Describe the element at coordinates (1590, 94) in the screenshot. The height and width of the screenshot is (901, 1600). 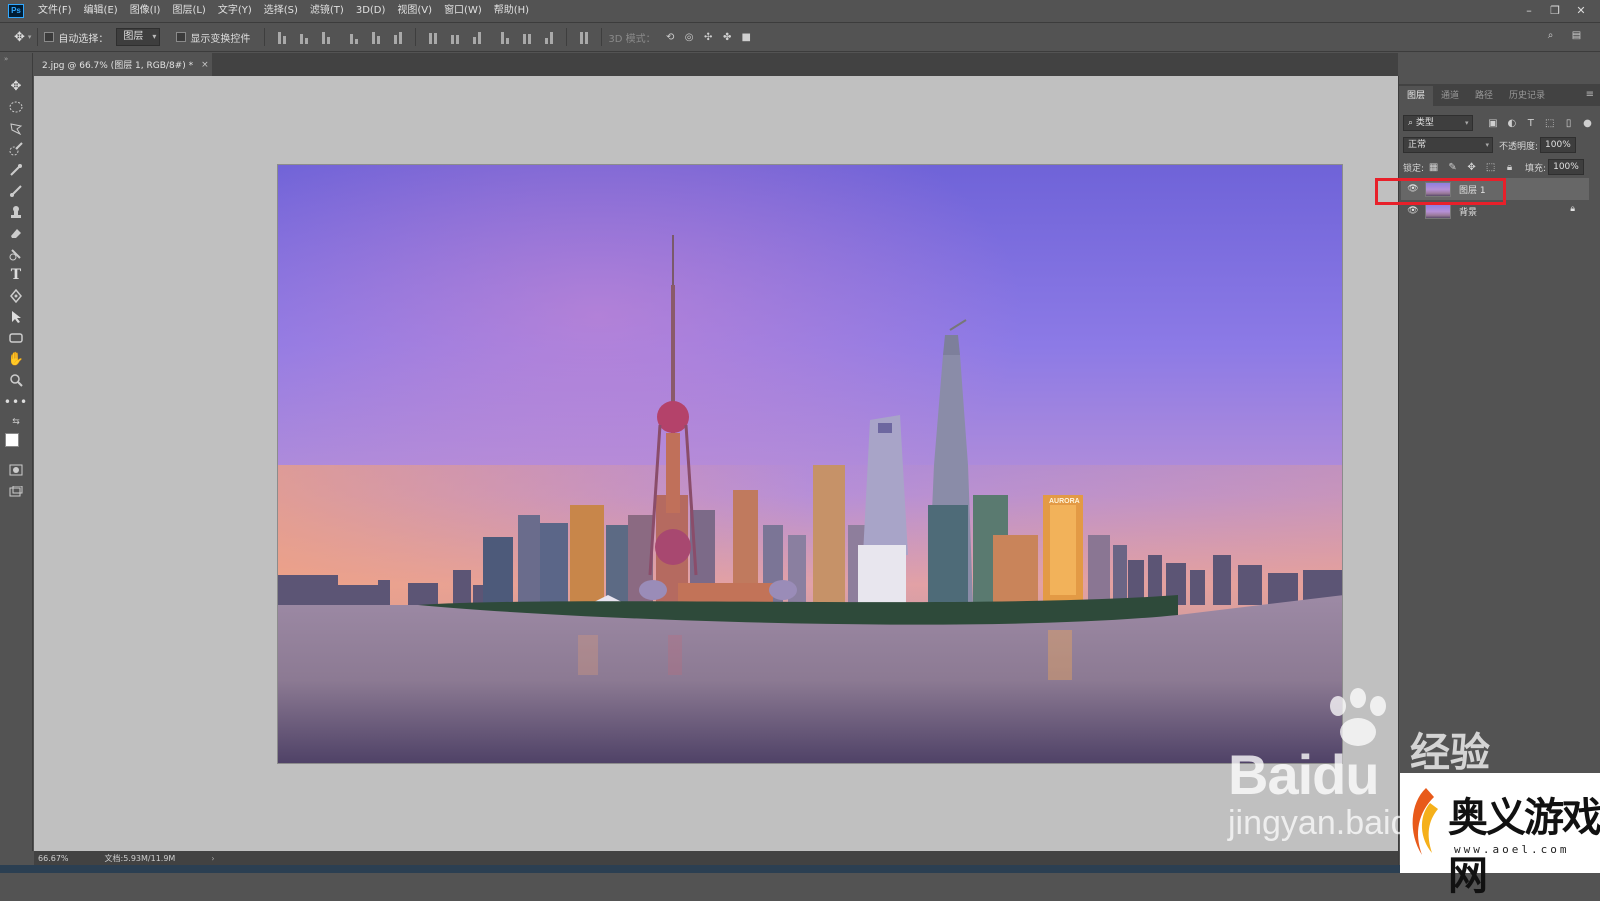
I see `panel-menu-icon: ≡` at that location.